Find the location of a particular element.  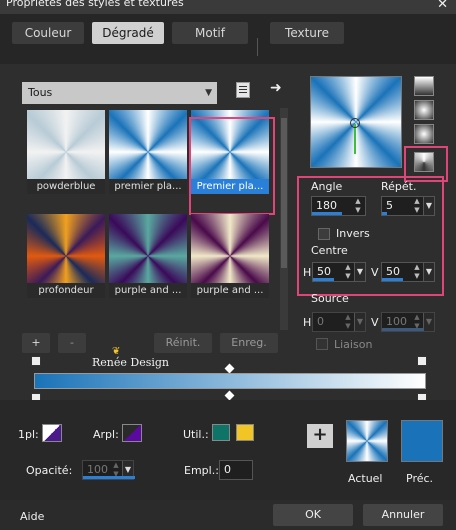

repeat-value: 5 is located at coordinates (389, 205).